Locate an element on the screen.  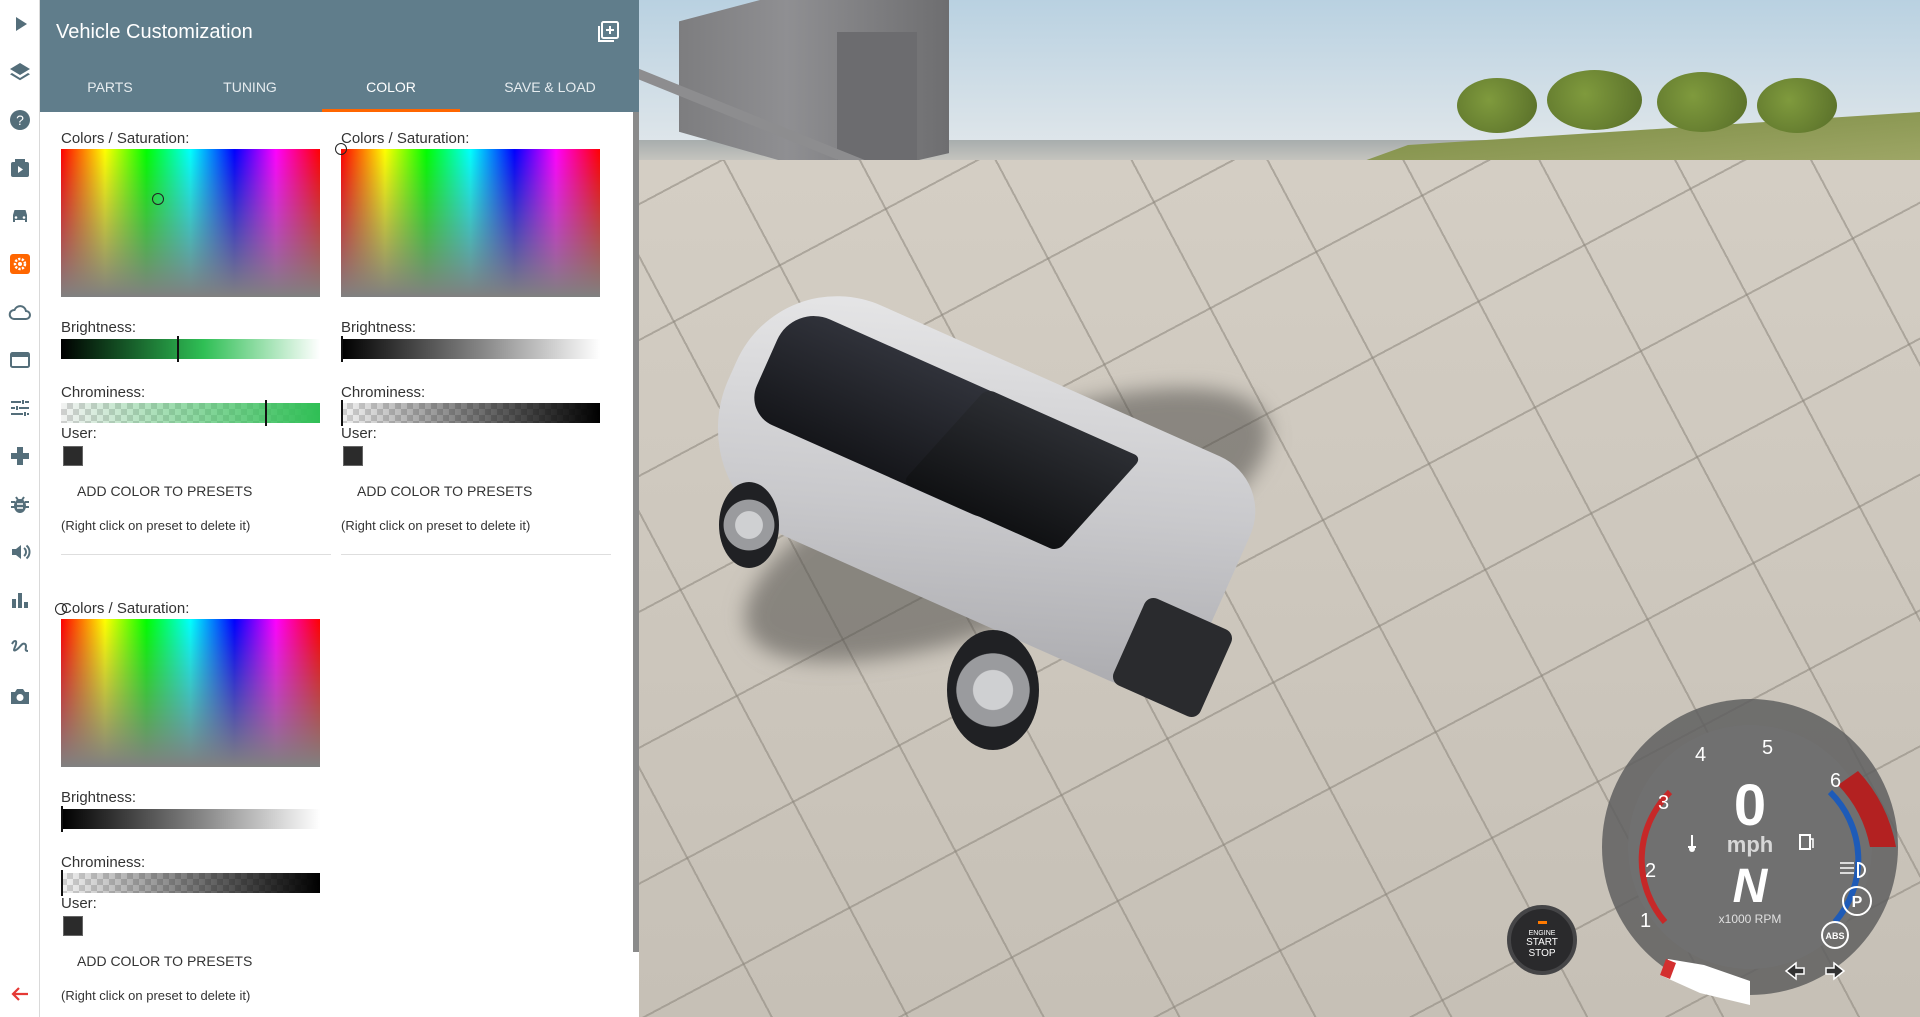
start-label: START is located at coordinates (1542, 942).